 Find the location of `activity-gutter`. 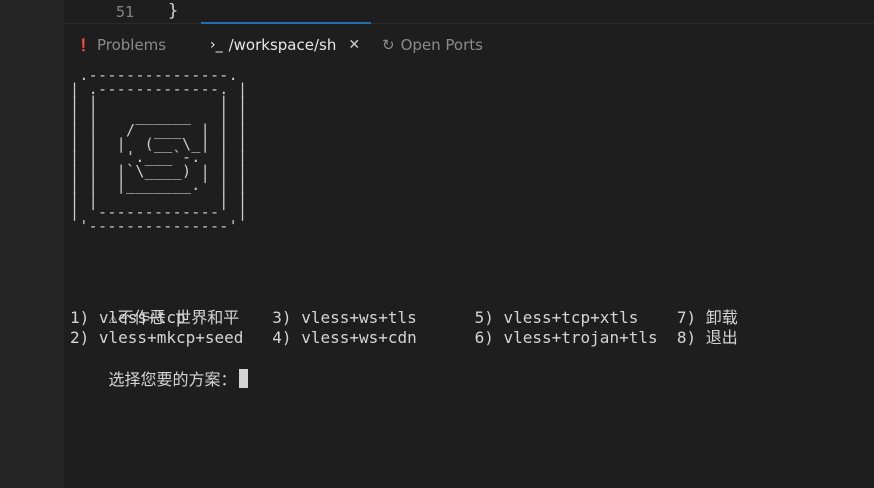

activity-gutter is located at coordinates (32, 244).